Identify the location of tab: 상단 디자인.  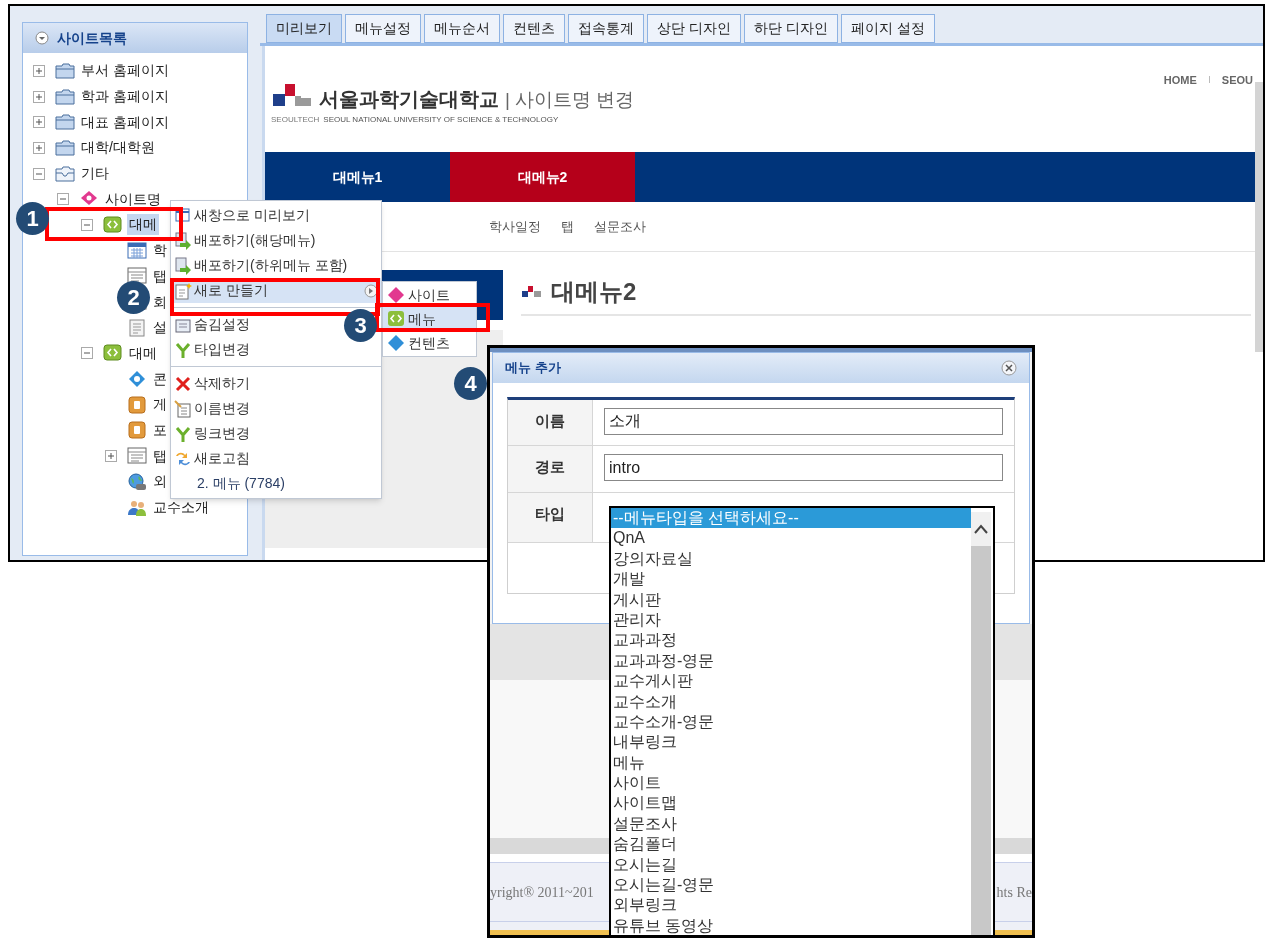
(694, 28).